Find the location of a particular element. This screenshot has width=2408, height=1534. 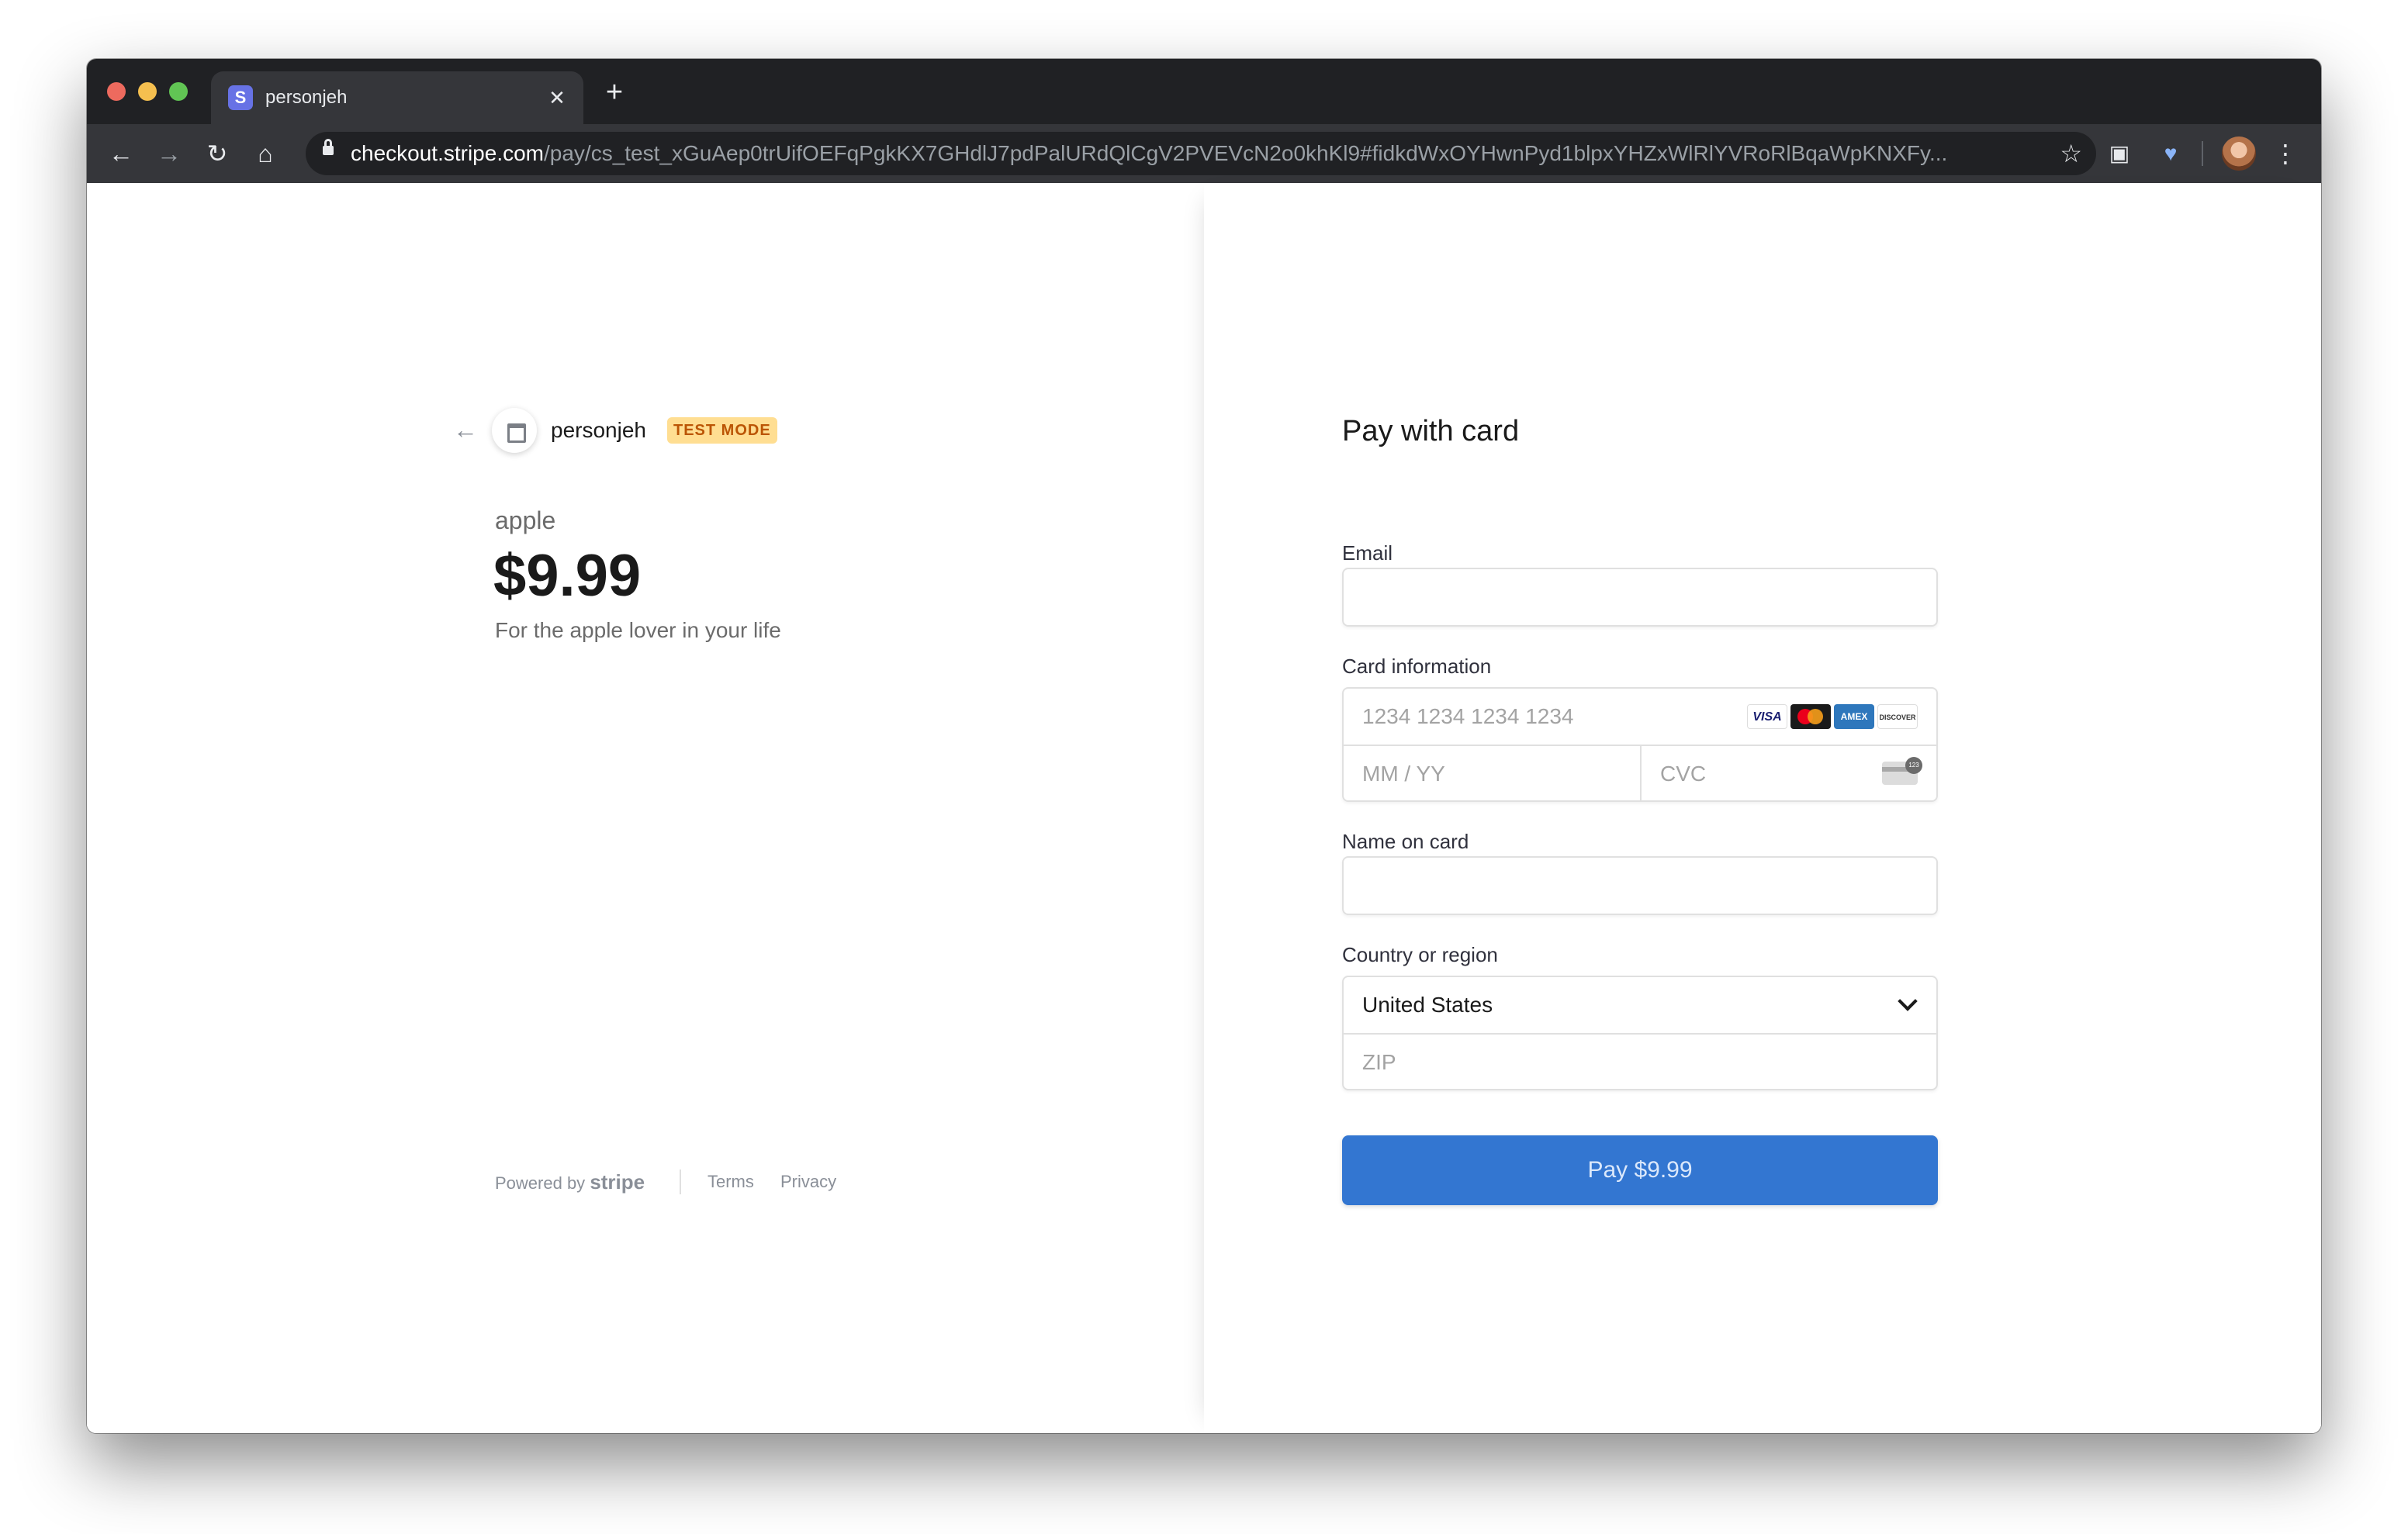

back-arrow-icon: ← is located at coordinates (465, 430).